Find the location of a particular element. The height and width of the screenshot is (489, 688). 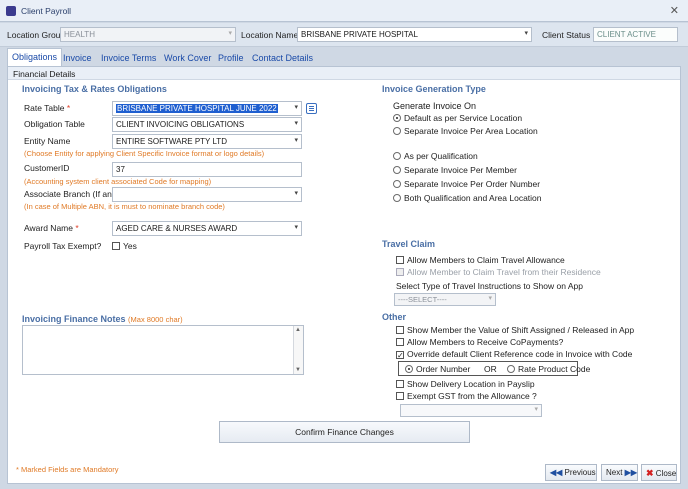

show-delivery-location-checkbox: Show Delivery Location in Payslip is located at coordinates (465, 384).